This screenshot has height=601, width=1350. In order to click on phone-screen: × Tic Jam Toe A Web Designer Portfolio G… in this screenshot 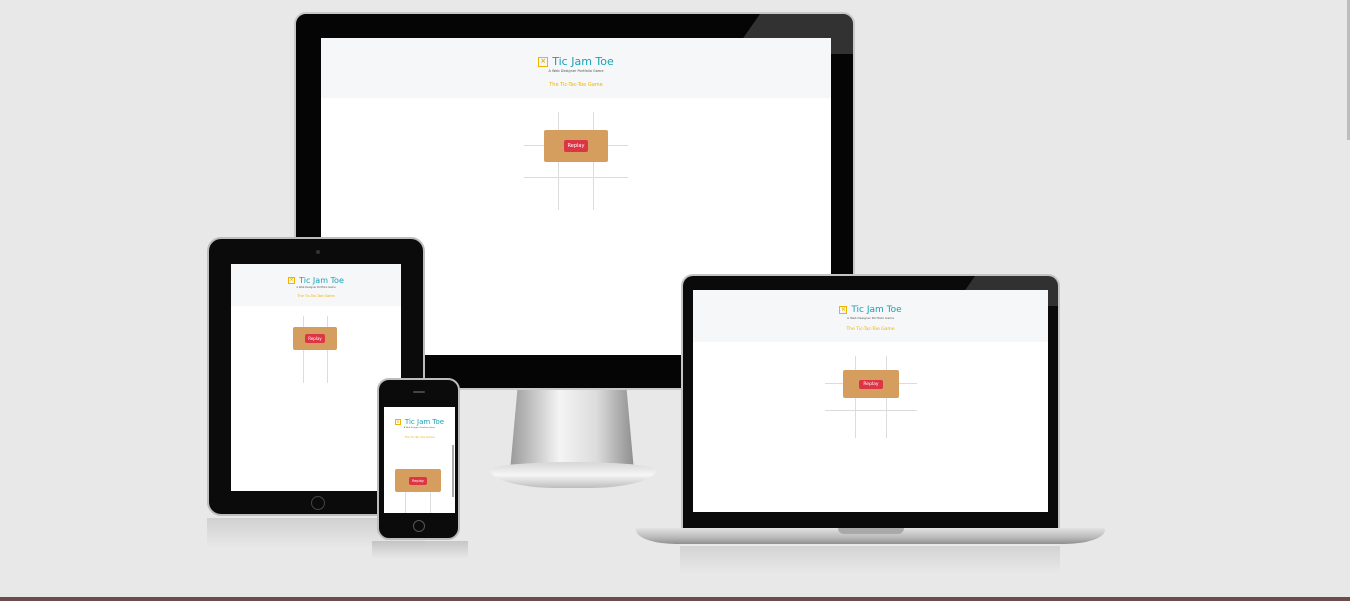, I will do `click(419, 460)`.